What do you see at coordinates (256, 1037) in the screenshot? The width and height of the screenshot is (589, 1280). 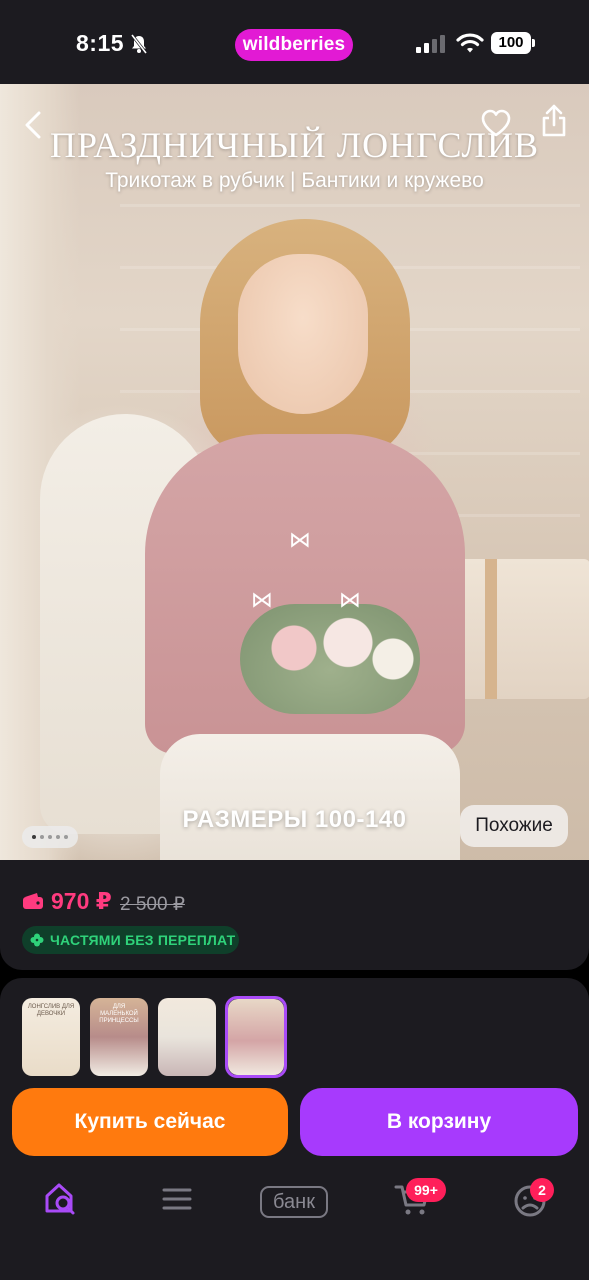 I see `thumbnail-image-selected` at bounding box center [256, 1037].